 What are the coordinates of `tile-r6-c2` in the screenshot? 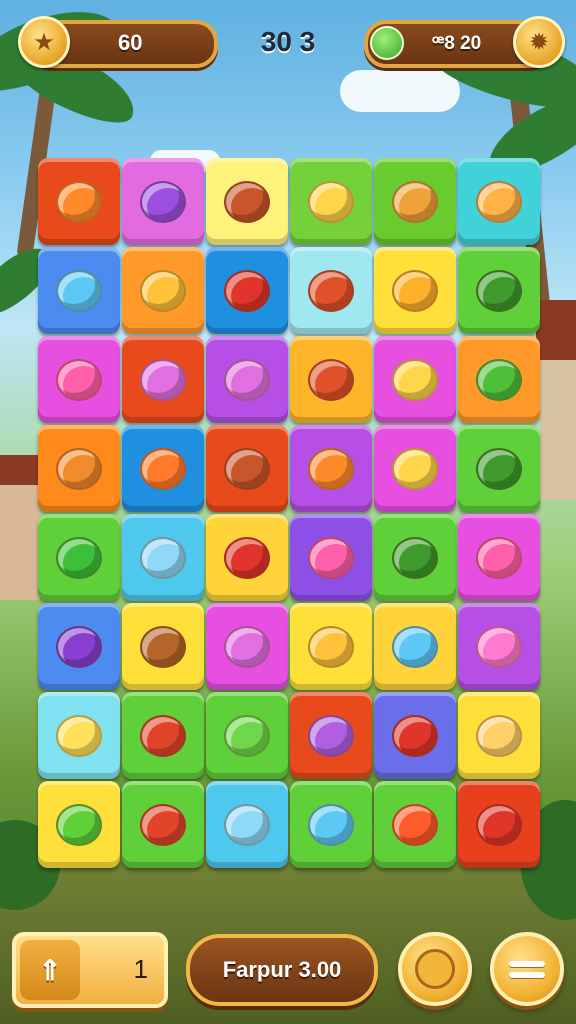 It's located at (163, 646).